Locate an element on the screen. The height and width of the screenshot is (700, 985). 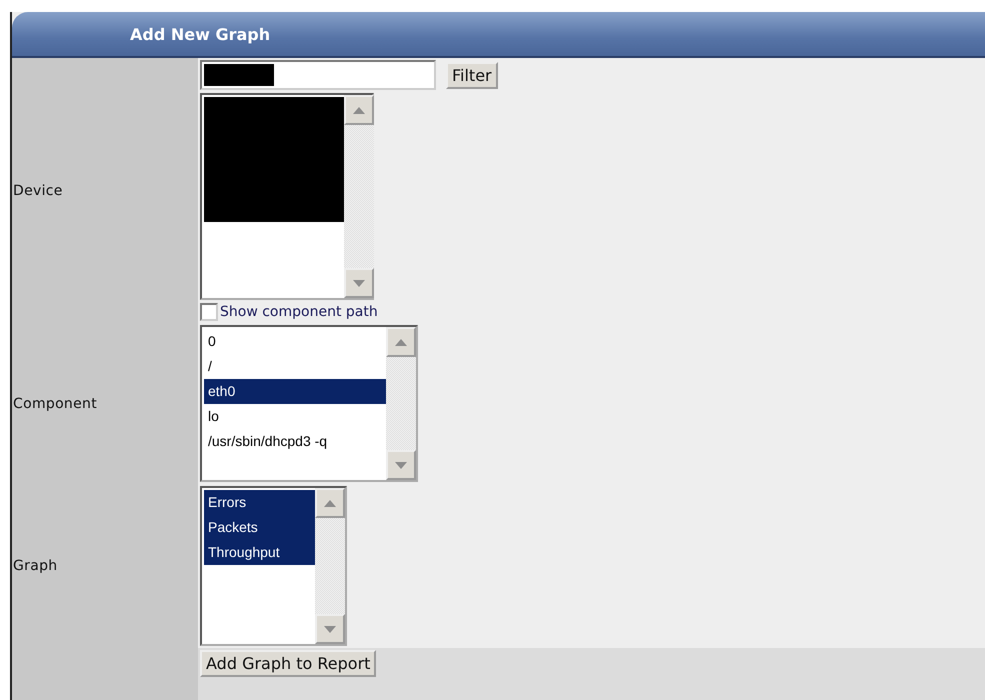
list-item: lo is located at coordinates (295, 416).